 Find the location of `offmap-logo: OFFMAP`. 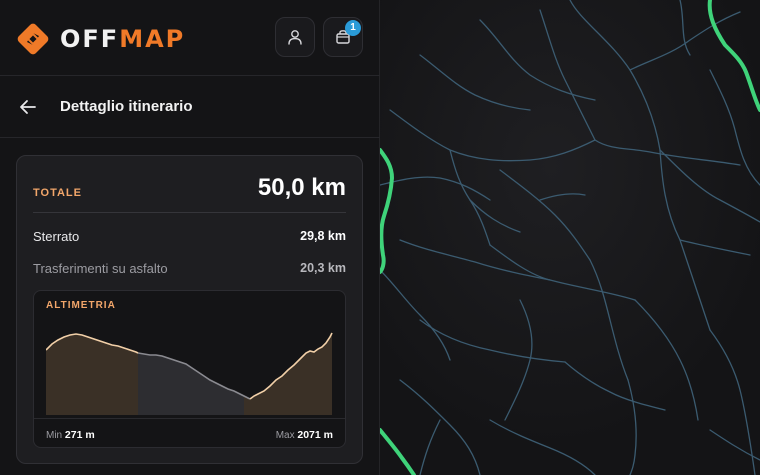

offmap-logo: OFFMAP is located at coordinates (100, 39).